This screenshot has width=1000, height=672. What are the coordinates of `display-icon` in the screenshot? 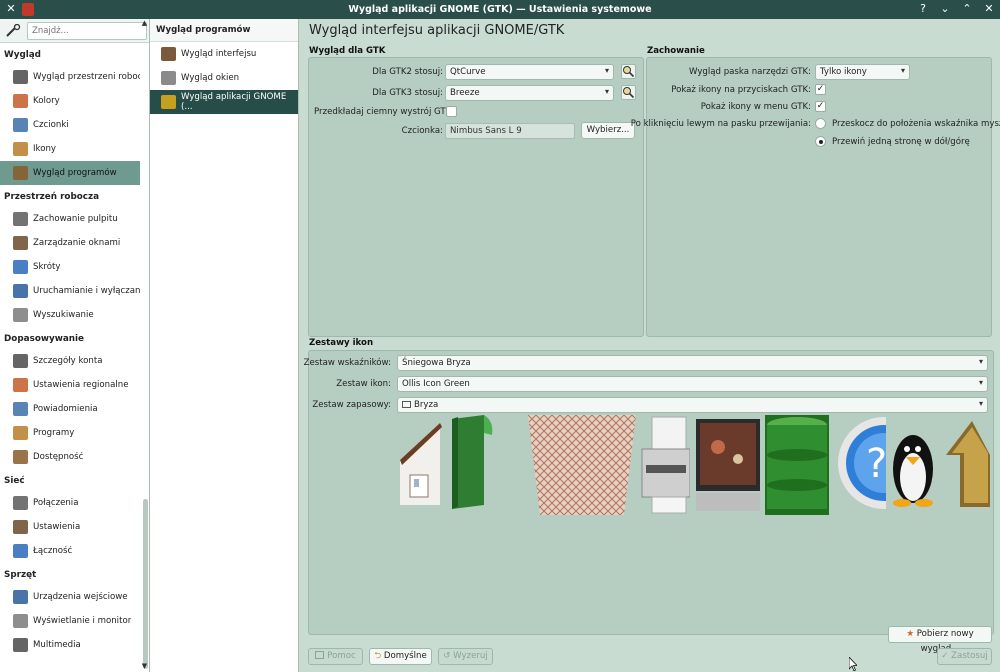 It's located at (20, 621).